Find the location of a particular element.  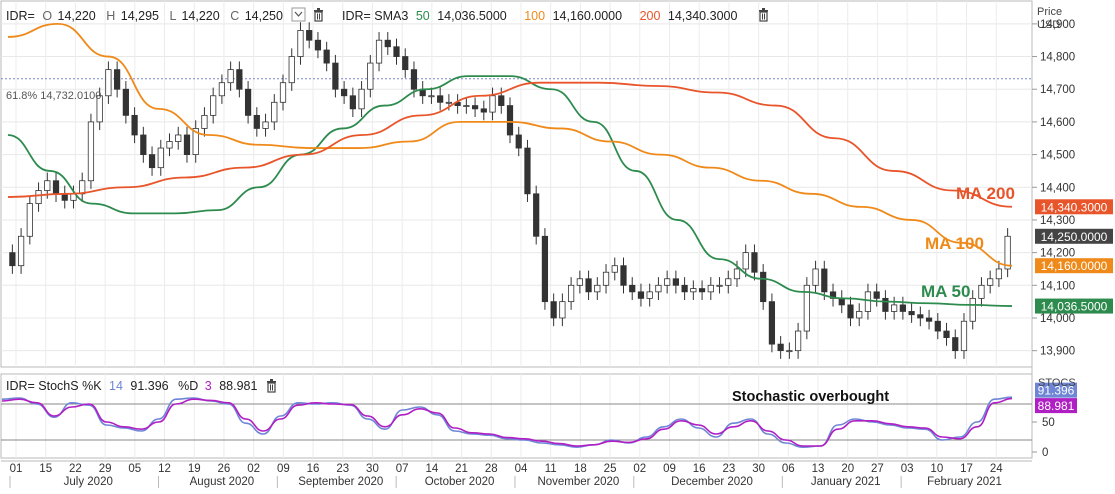

ma100-annotation: MA 100 is located at coordinates (954, 243).